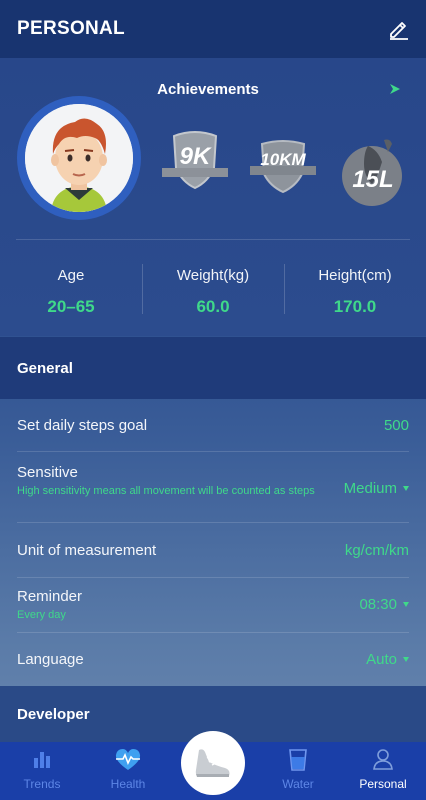 The width and height of the screenshot is (426, 800). What do you see at coordinates (41, 615) in the screenshot?
I see `setting-description: Every day` at bounding box center [41, 615].